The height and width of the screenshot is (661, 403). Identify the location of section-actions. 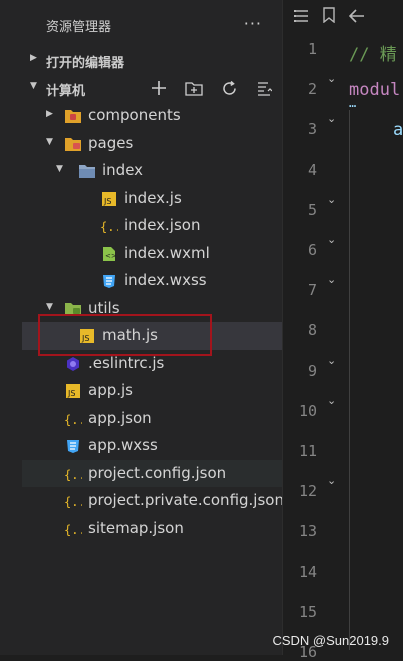
(211, 88).